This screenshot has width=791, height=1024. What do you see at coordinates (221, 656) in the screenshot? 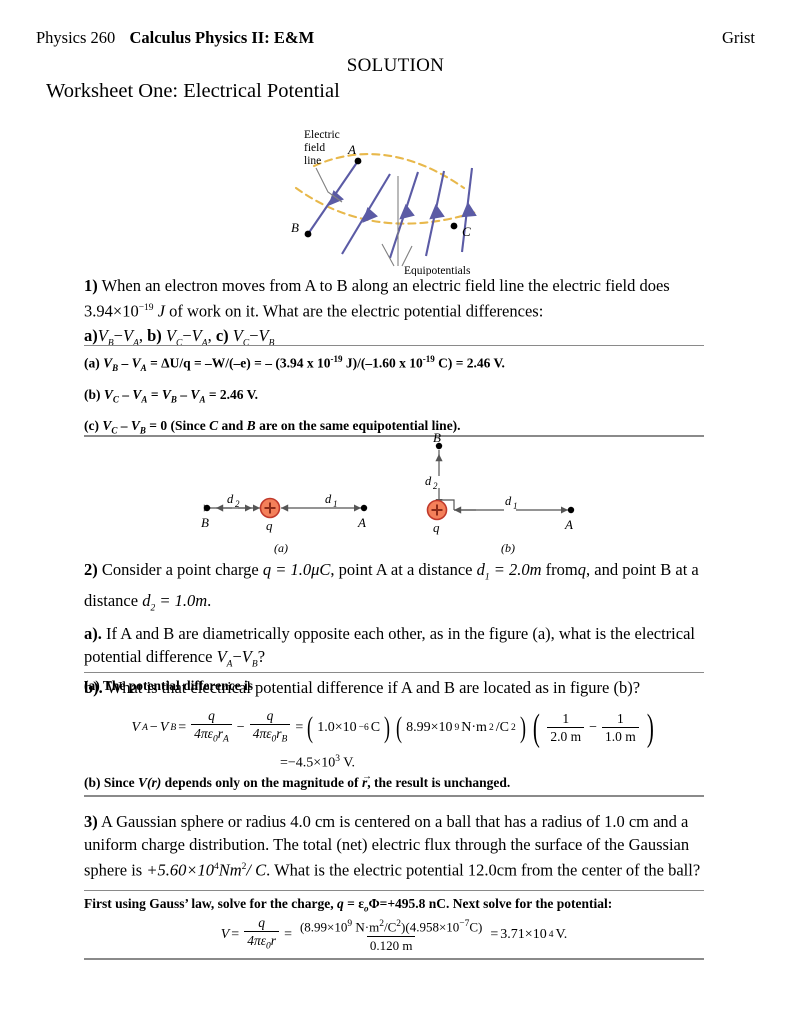
I see `question-2-part-a-v1: V` at bounding box center [221, 656].